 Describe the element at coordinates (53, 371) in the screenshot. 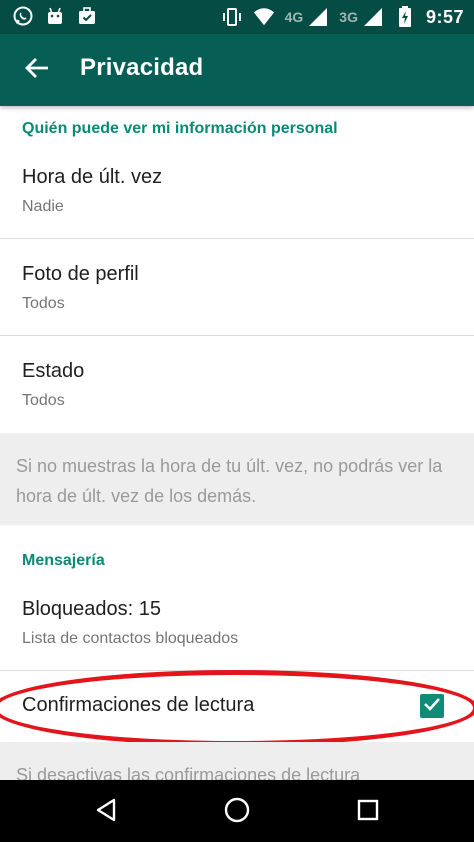

I see `setting-title: Estado` at that location.